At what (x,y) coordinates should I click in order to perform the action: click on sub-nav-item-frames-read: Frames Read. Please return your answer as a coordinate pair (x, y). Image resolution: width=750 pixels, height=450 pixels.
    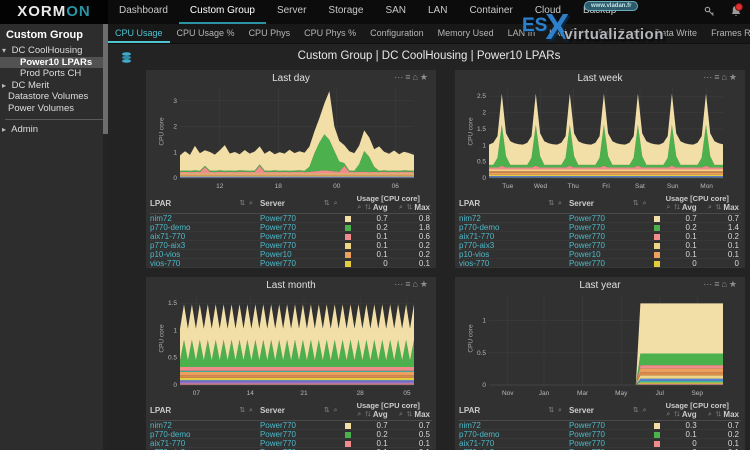
    Looking at the image, I should click on (727, 33).